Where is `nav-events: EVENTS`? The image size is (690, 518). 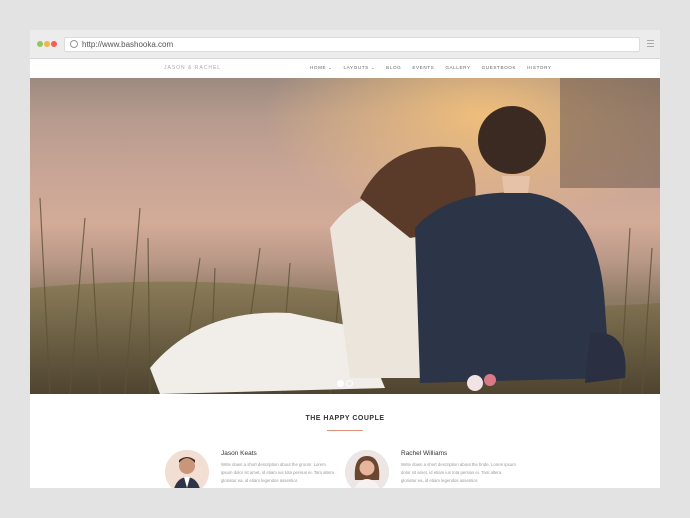 nav-events: EVENTS is located at coordinates (423, 68).